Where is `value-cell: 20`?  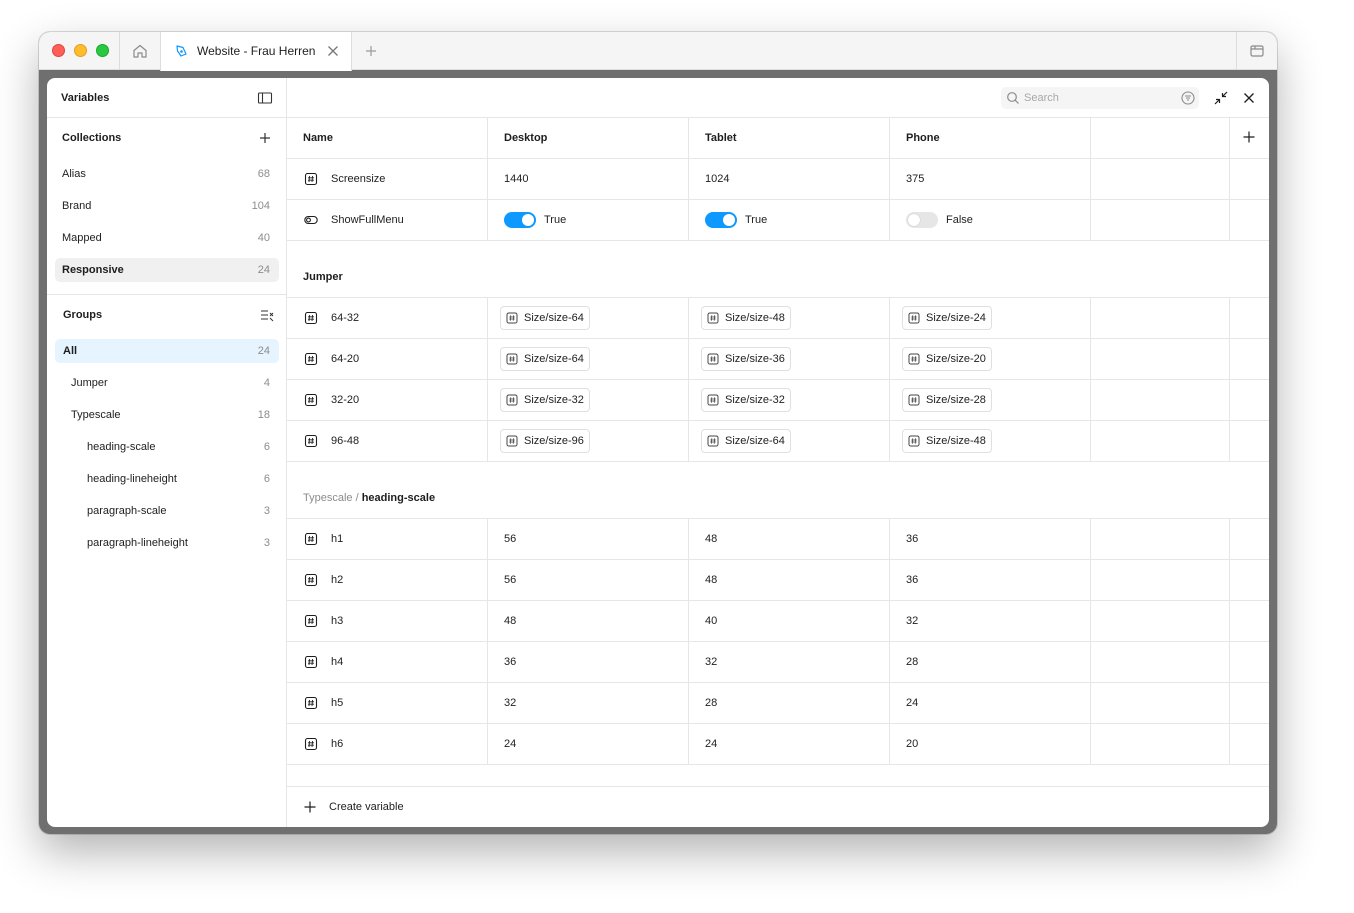 value-cell: 20 is located at coordinates (990, 744).